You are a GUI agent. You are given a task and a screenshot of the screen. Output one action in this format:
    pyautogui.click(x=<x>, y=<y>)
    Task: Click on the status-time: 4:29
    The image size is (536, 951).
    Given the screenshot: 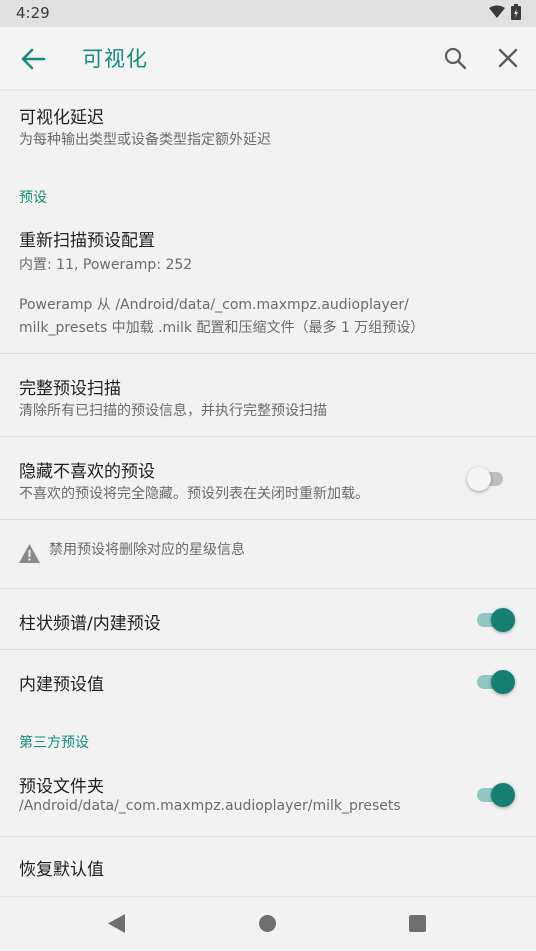 What is the action you would take?
    pyautogui.click(x=33, y=13)
    